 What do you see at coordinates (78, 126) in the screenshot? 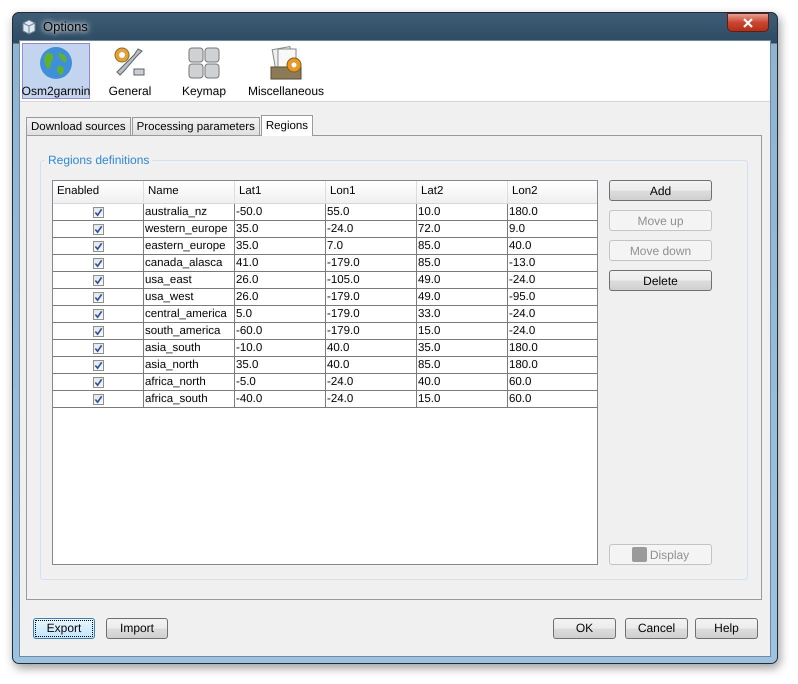
I see `tab: Download sources` at bounding box center [78, 126].